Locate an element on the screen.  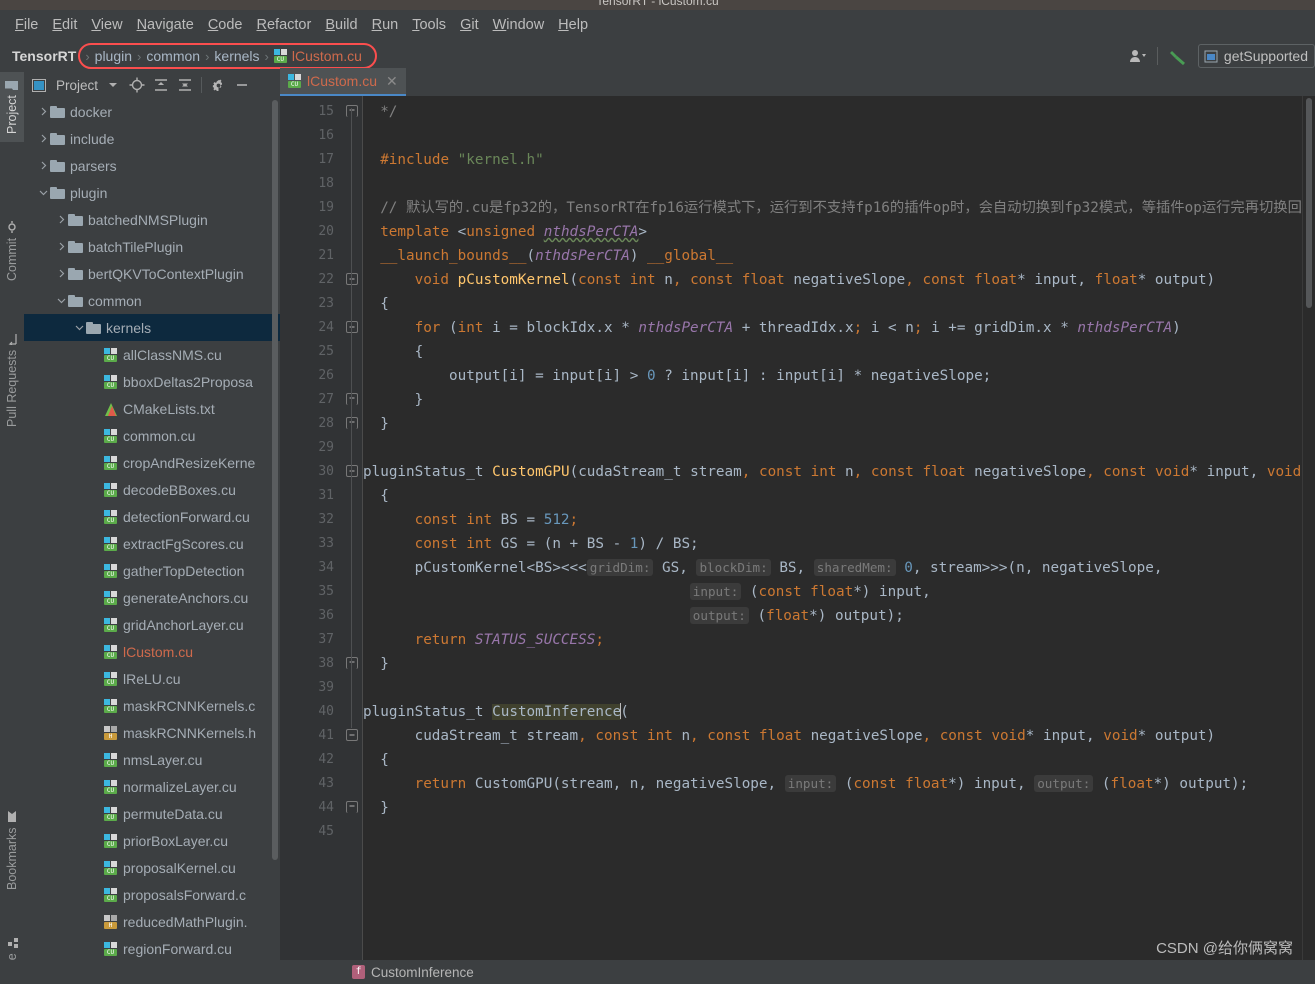
code-line: output: (float*) output); is located at coordinates (796, 616).